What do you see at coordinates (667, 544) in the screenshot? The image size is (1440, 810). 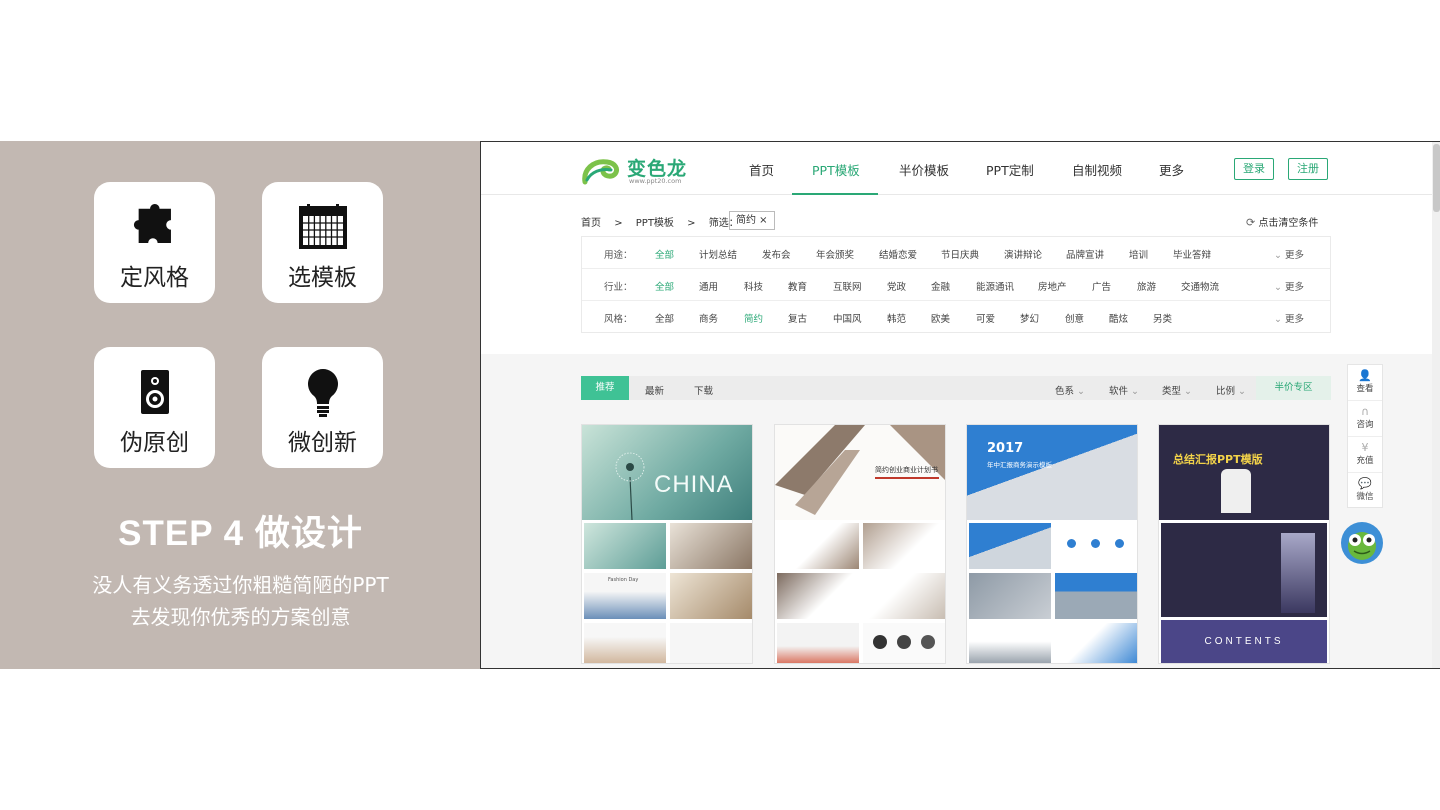 I see `template-card: CHINA Fashion Day` at bounding box center [667, 544].